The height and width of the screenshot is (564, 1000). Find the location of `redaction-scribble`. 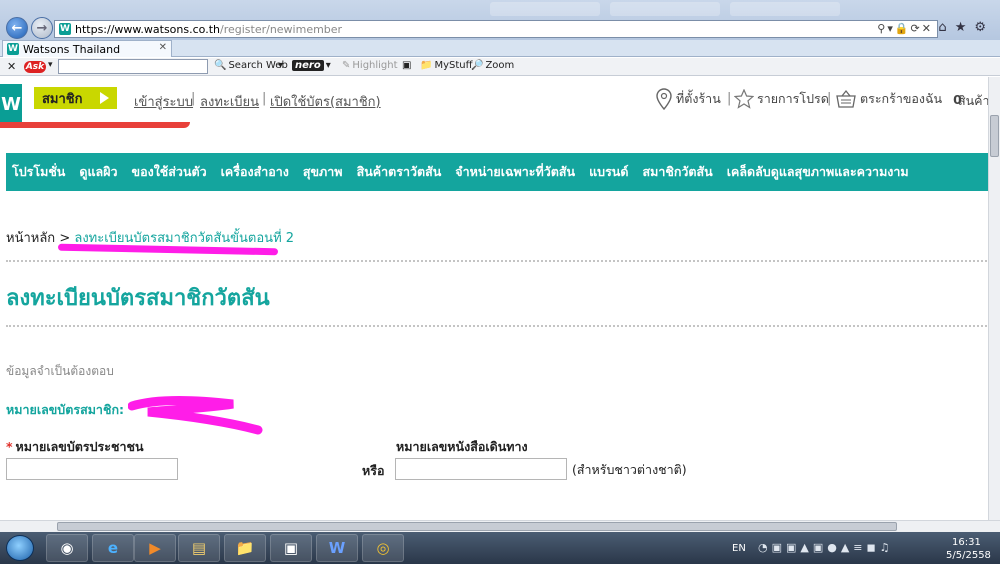

redaction-scribble is located at coordinates (195, 415).